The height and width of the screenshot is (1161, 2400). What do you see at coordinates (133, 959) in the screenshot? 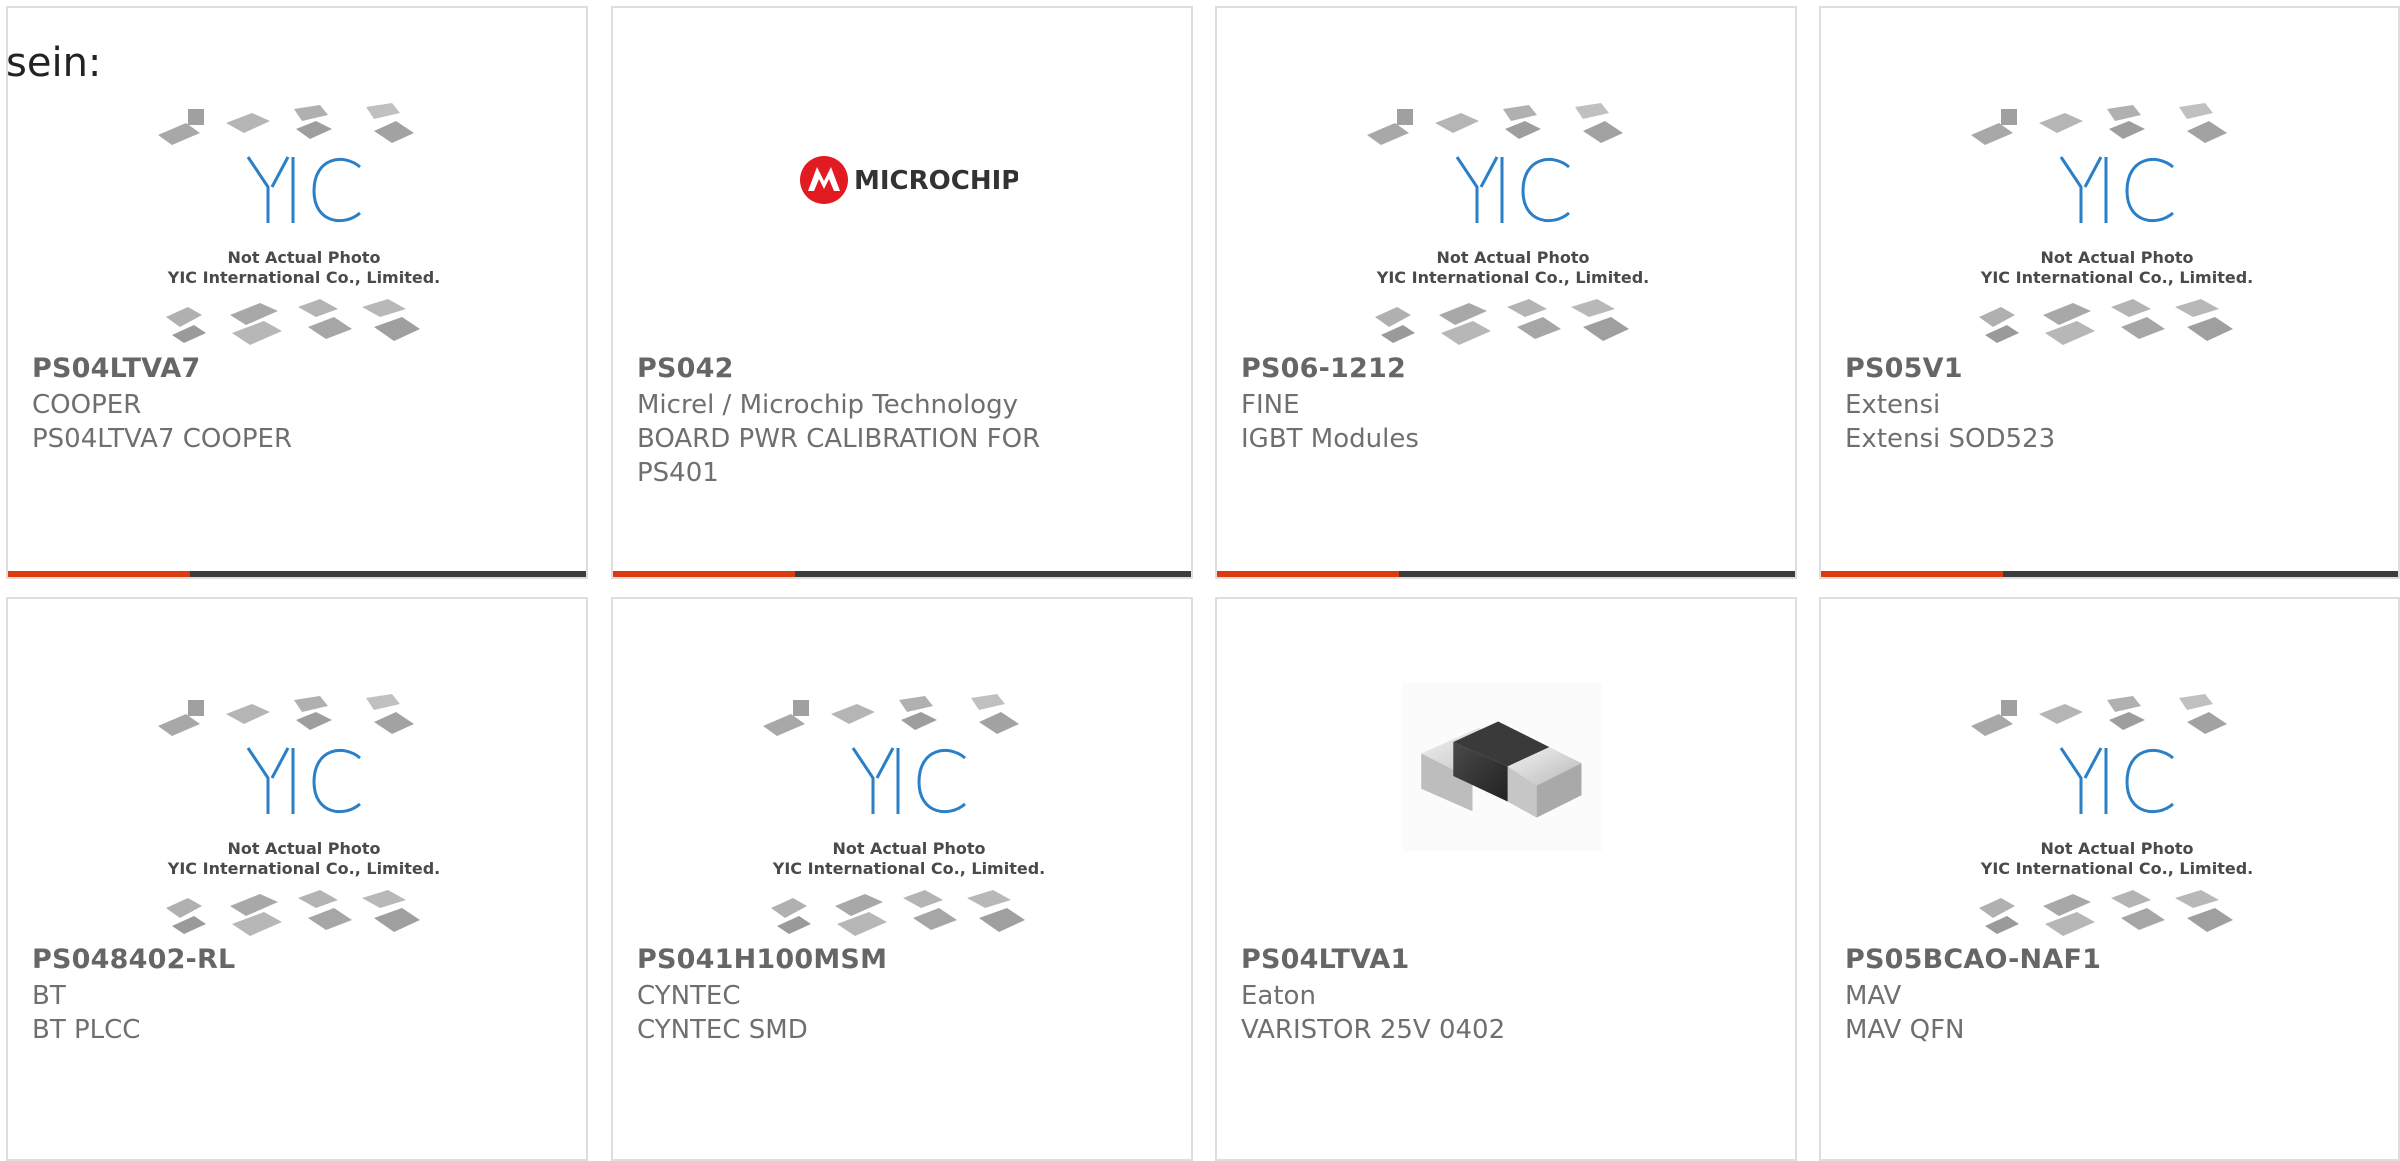
I see `part-number: PS048402-RL` at bounding box center [133, 959].